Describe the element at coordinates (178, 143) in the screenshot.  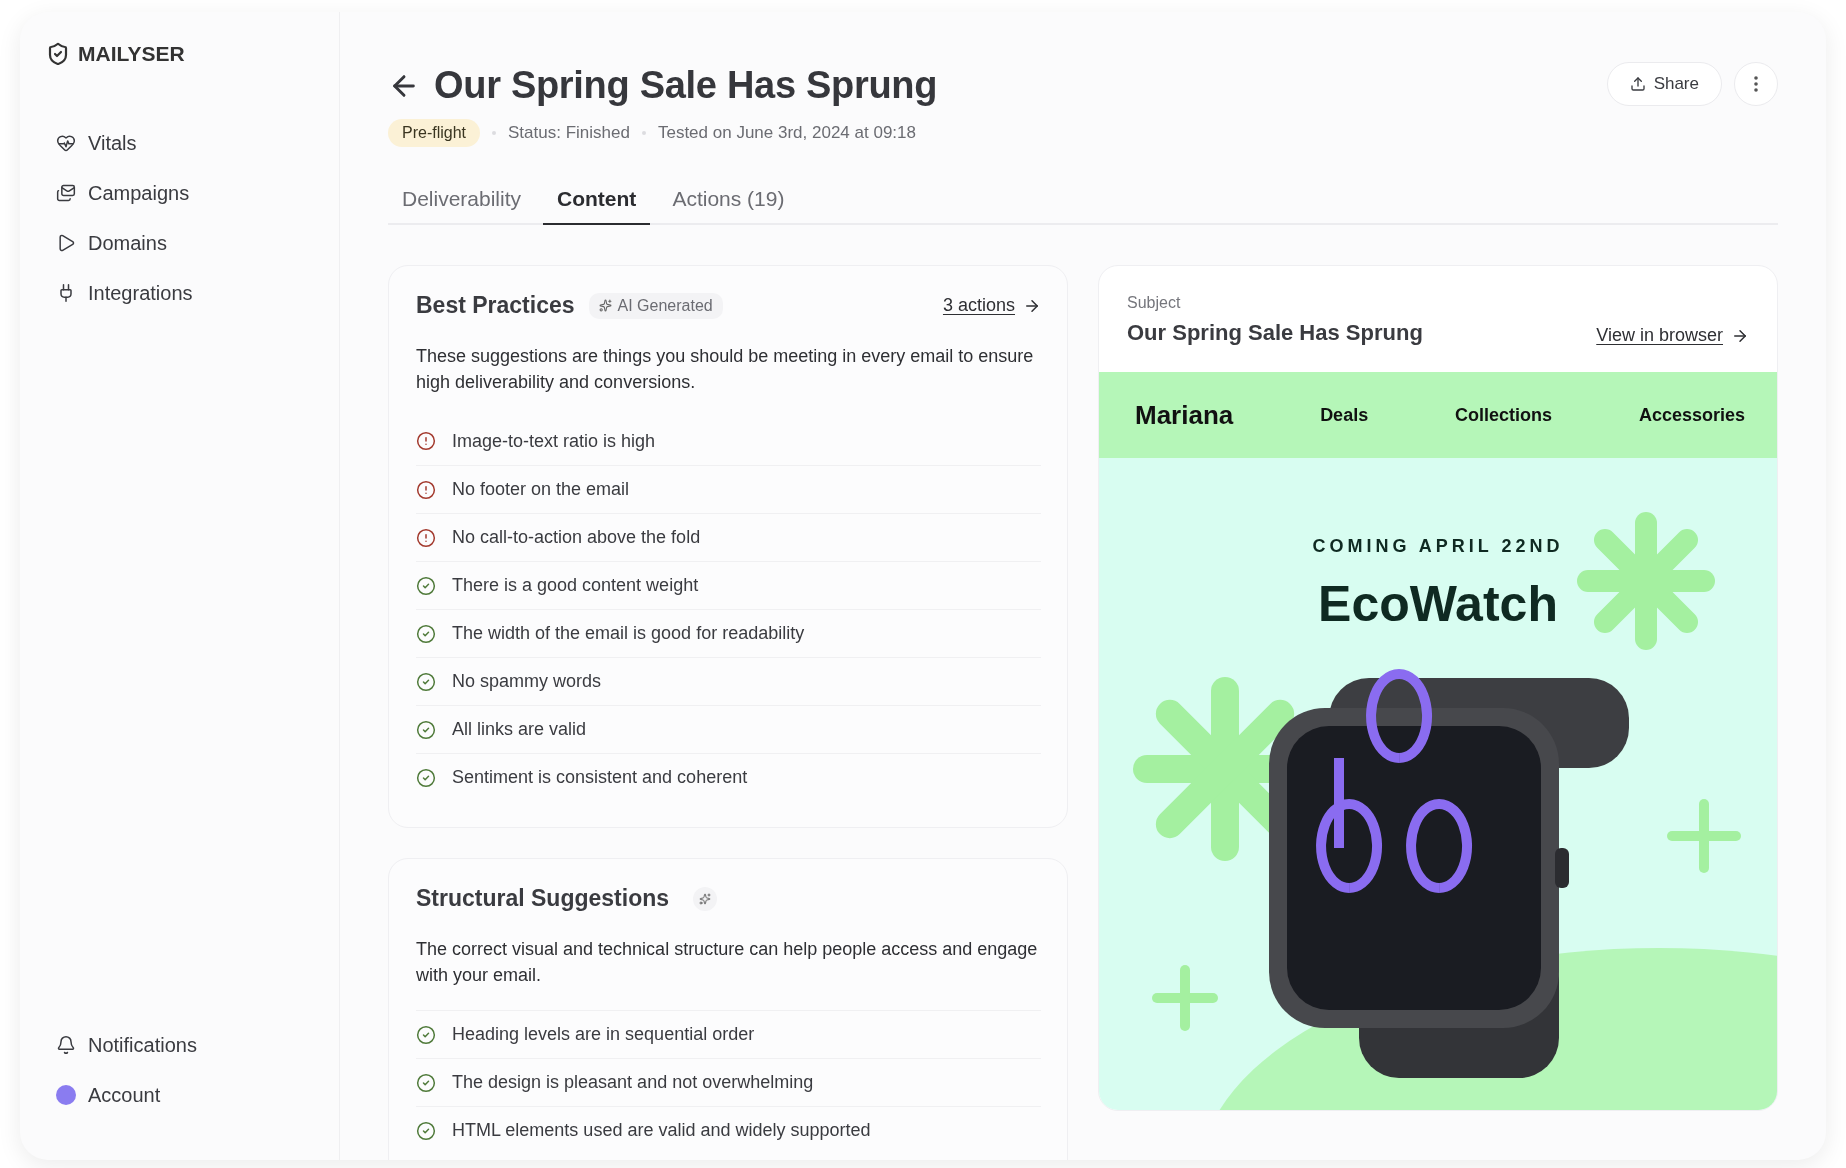
I see `nav-item: Vitals` at that location.